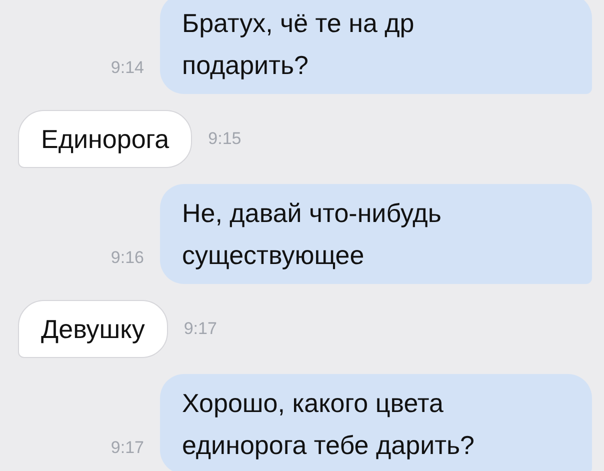  What do you see at coordinates (127, 258) in the screenshot?
I see `message-time: 9:16` at bounding box center [127, 258].